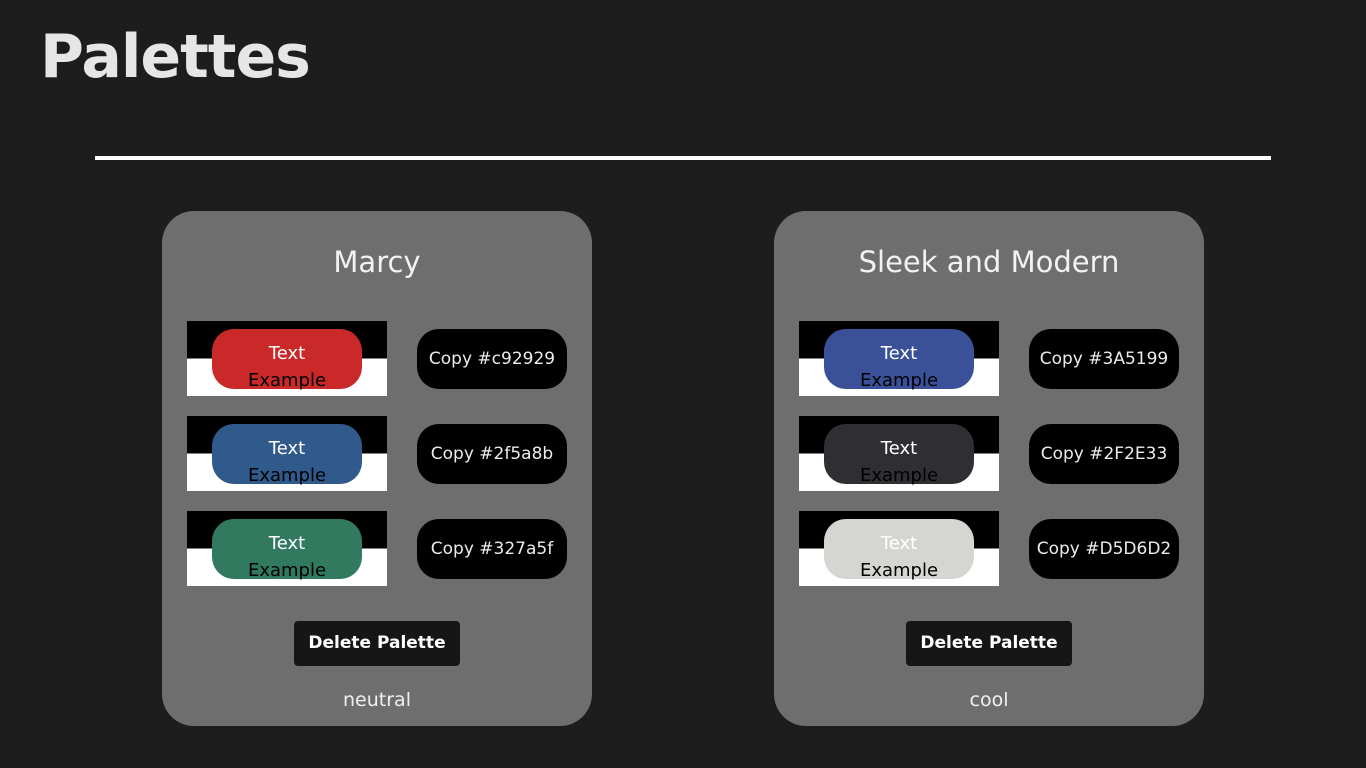 This screenshot has width=1366, height=768. I want to click on copy-color-button: Copy #3A5199, so click(1104, 359).